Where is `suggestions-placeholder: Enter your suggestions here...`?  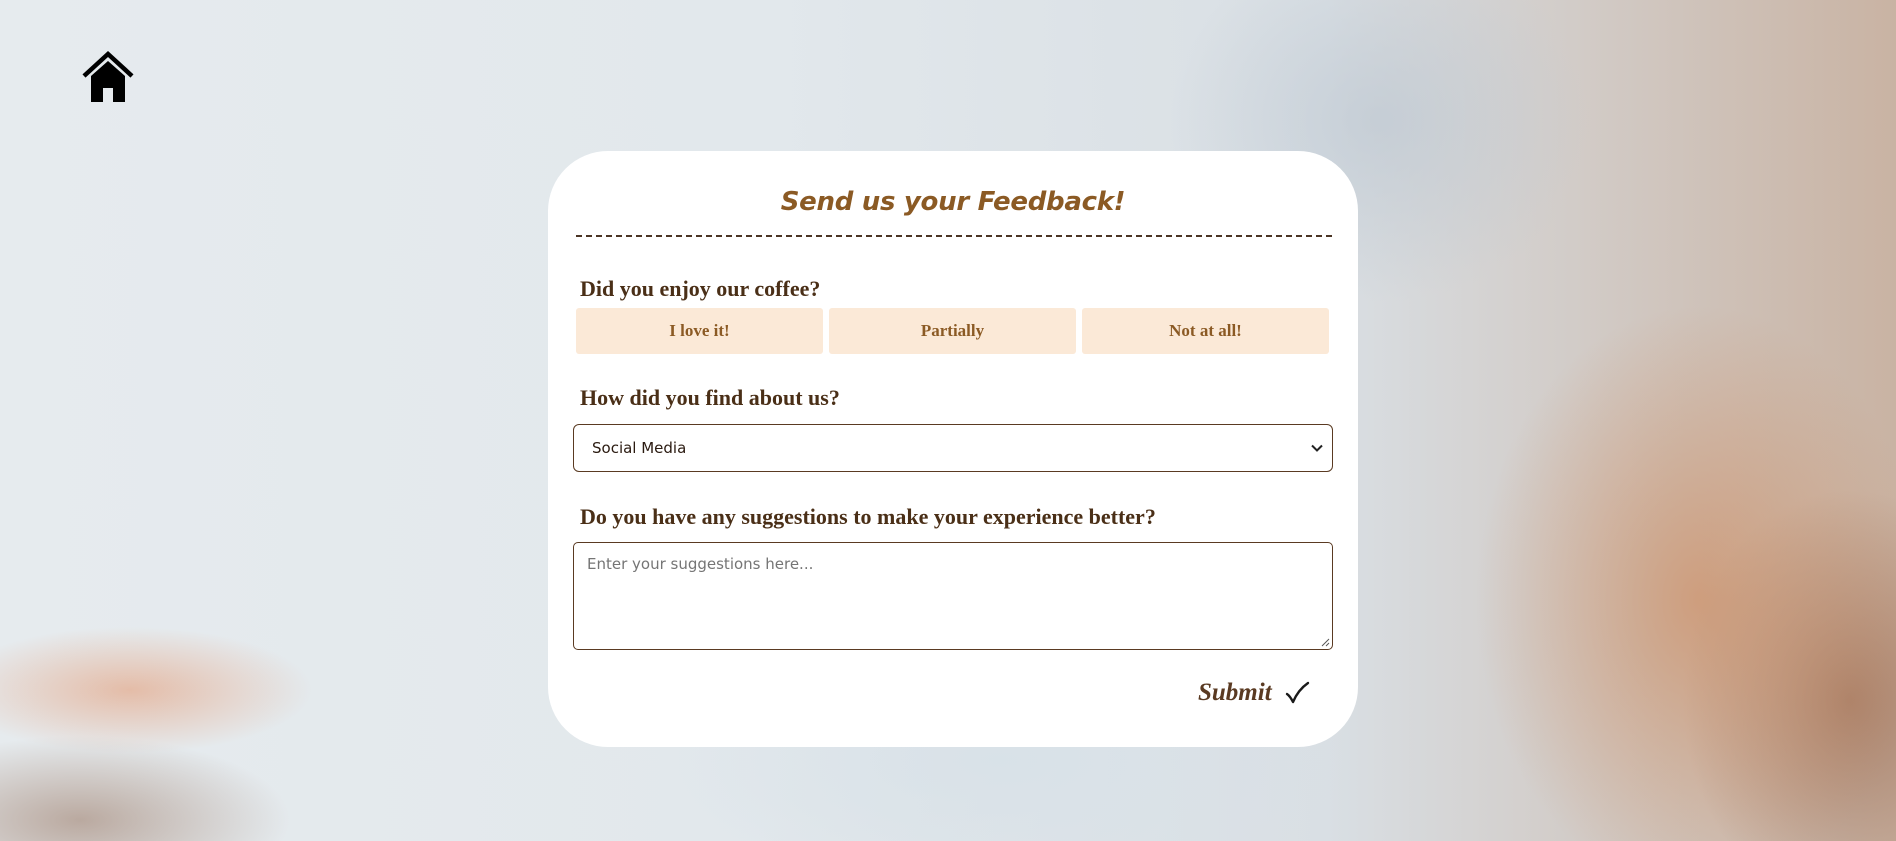
suggestions-placeholder: Enter your suggestions here... is located at coordinates (700, 564).